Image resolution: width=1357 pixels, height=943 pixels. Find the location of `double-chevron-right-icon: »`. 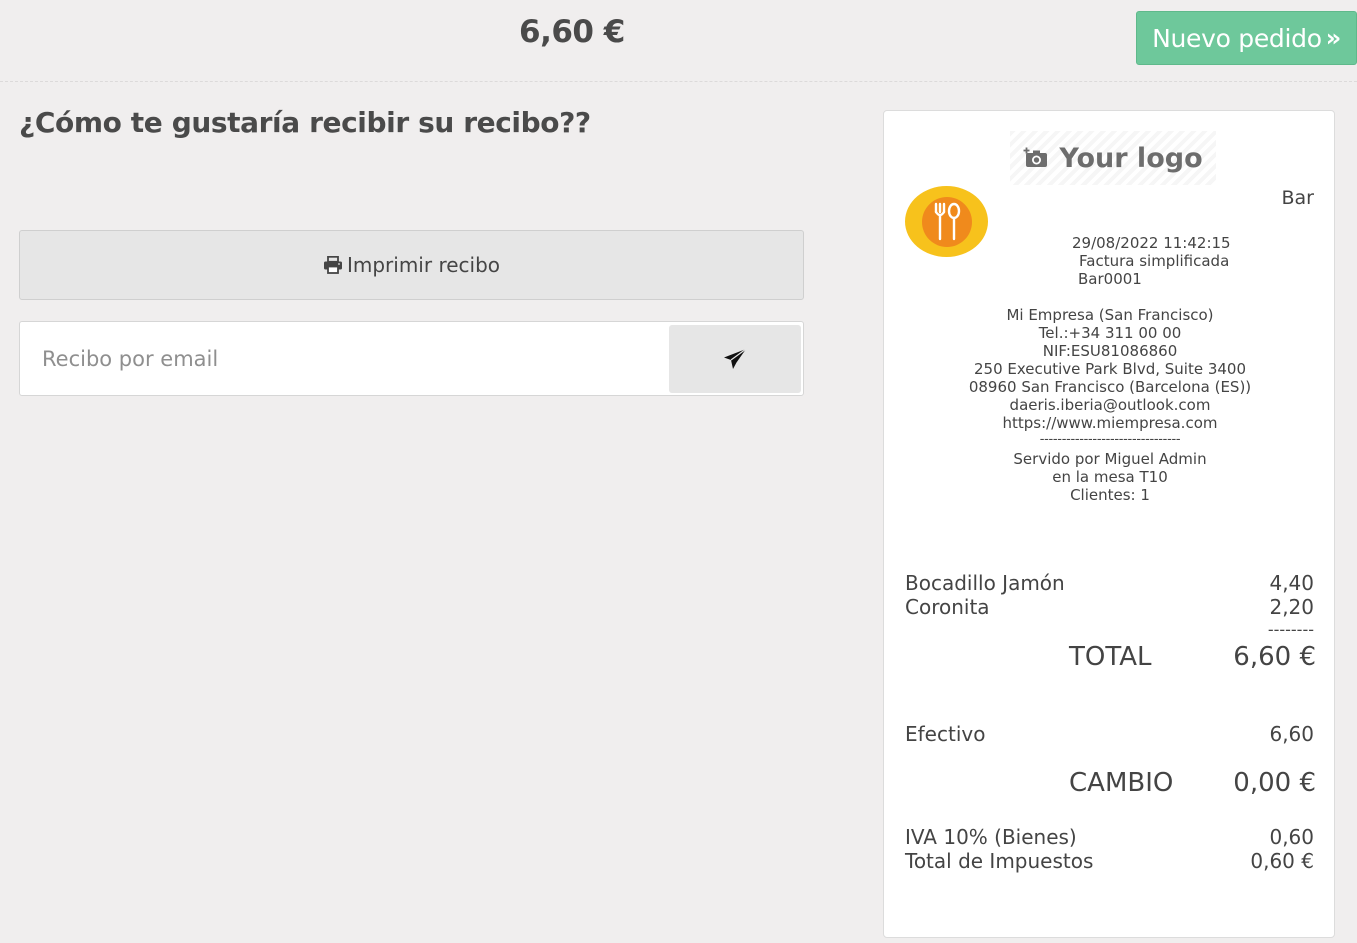

double-chevron-right-icon: » is located at coordinates (1333, 38).